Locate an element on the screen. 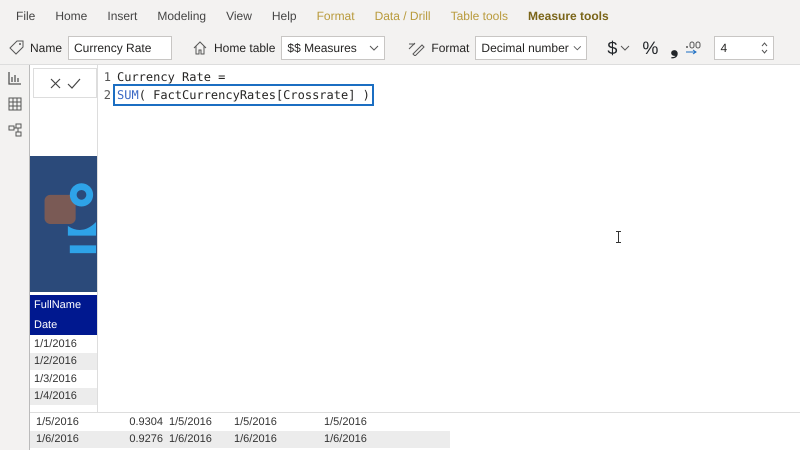 The height and width of the screenshot is (450, 800). comma-style-button: ❟ is located at coordinates (674, 48).